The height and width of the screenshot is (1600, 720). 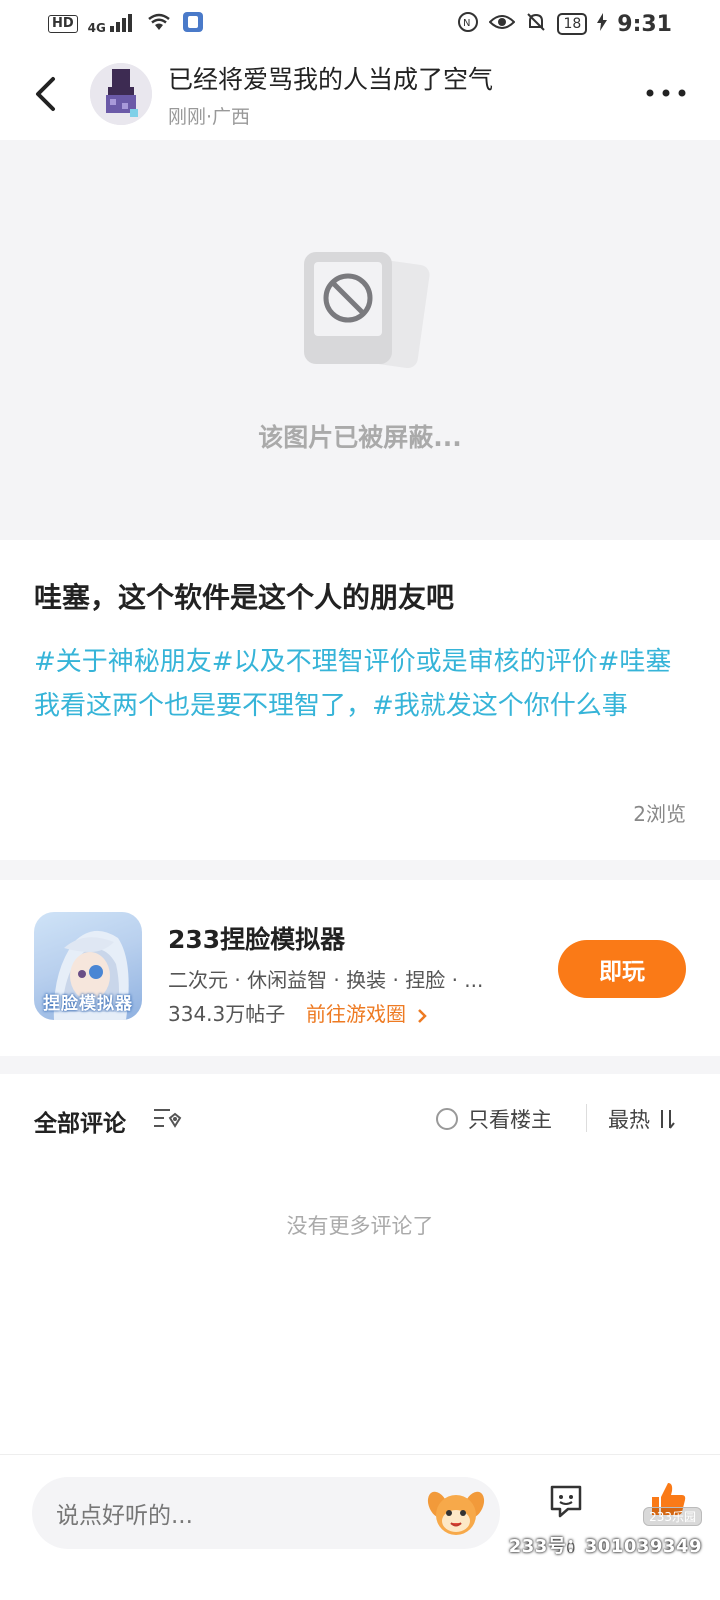 I want to click on status-left: HD 4G, so click(x=126, y=24).